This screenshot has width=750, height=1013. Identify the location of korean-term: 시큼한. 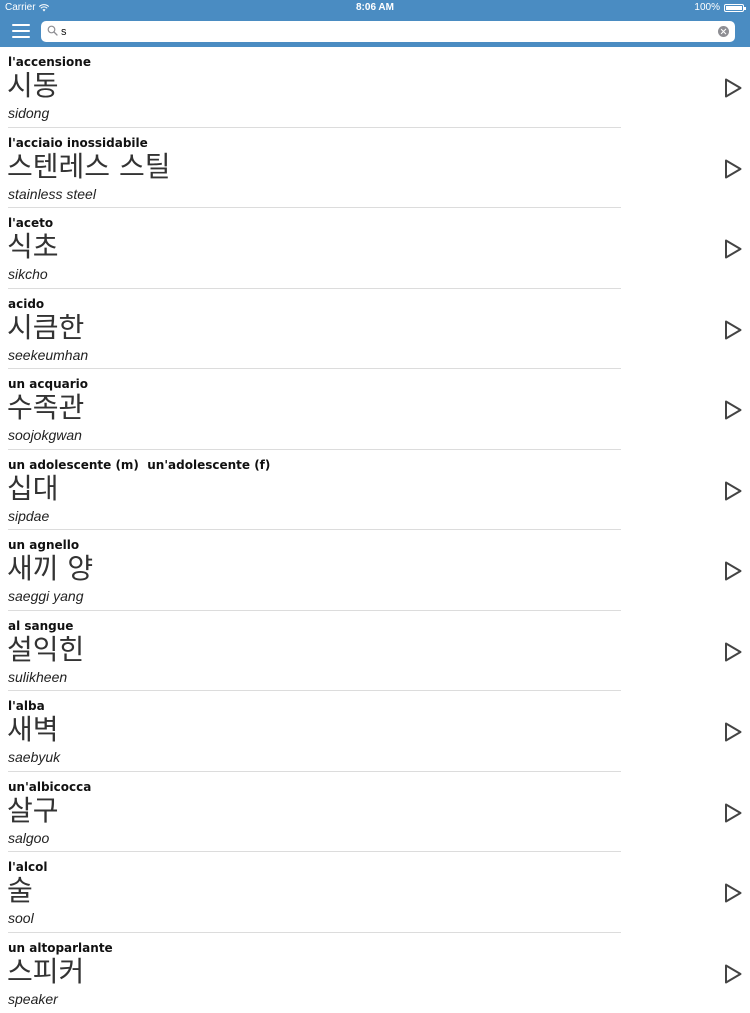
(45, 328).